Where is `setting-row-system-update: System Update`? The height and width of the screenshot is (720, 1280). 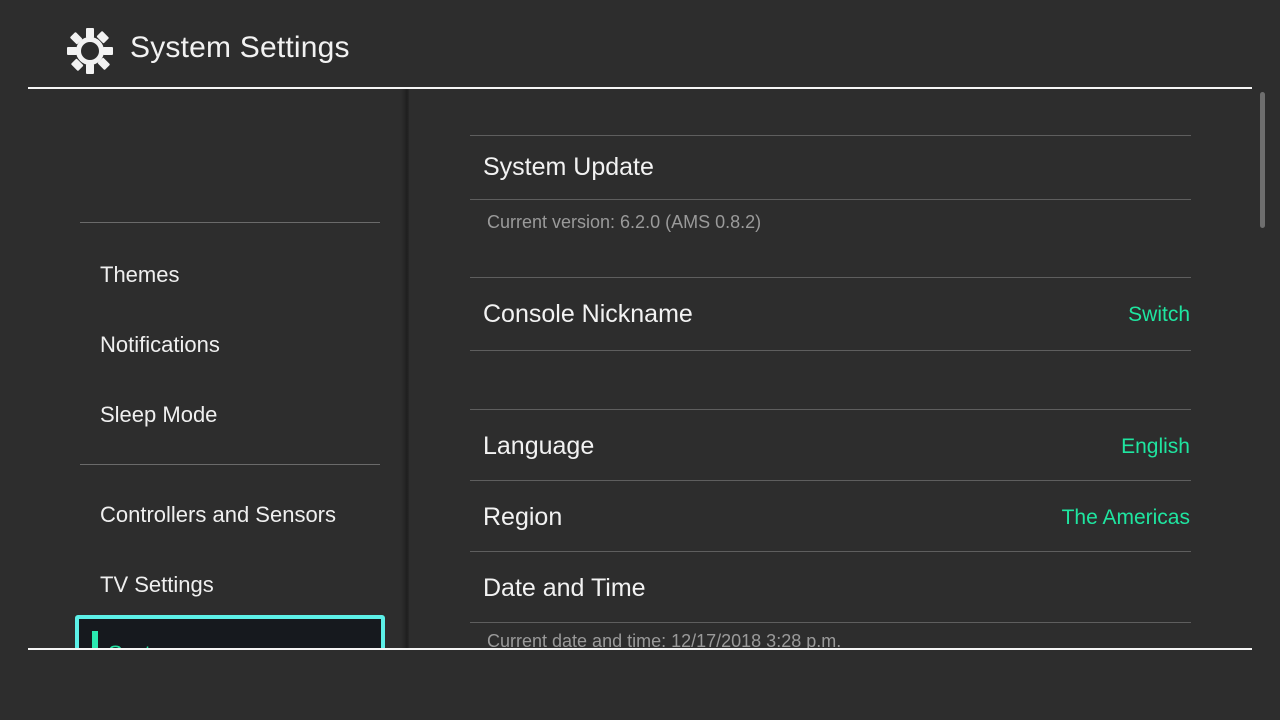
setting-row-system-update: System Update is located at coordinates (568, 167).